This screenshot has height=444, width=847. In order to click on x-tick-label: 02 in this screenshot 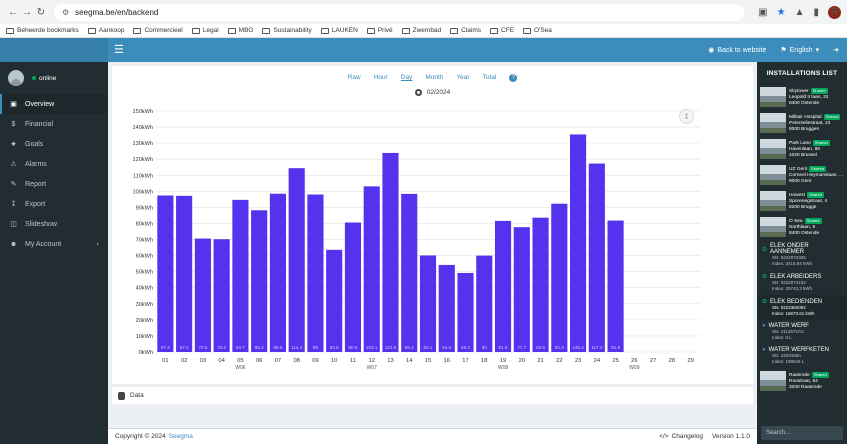, I will do `click(184, 361)`.